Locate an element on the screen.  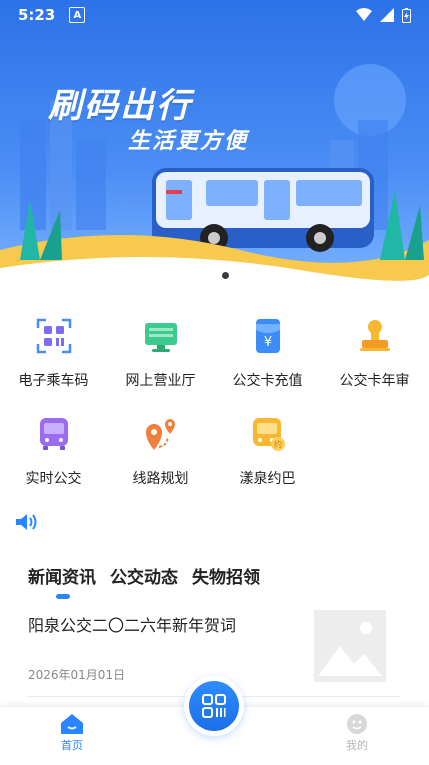
booking-bus-icon: 约 is located at coordinates (268, 434).